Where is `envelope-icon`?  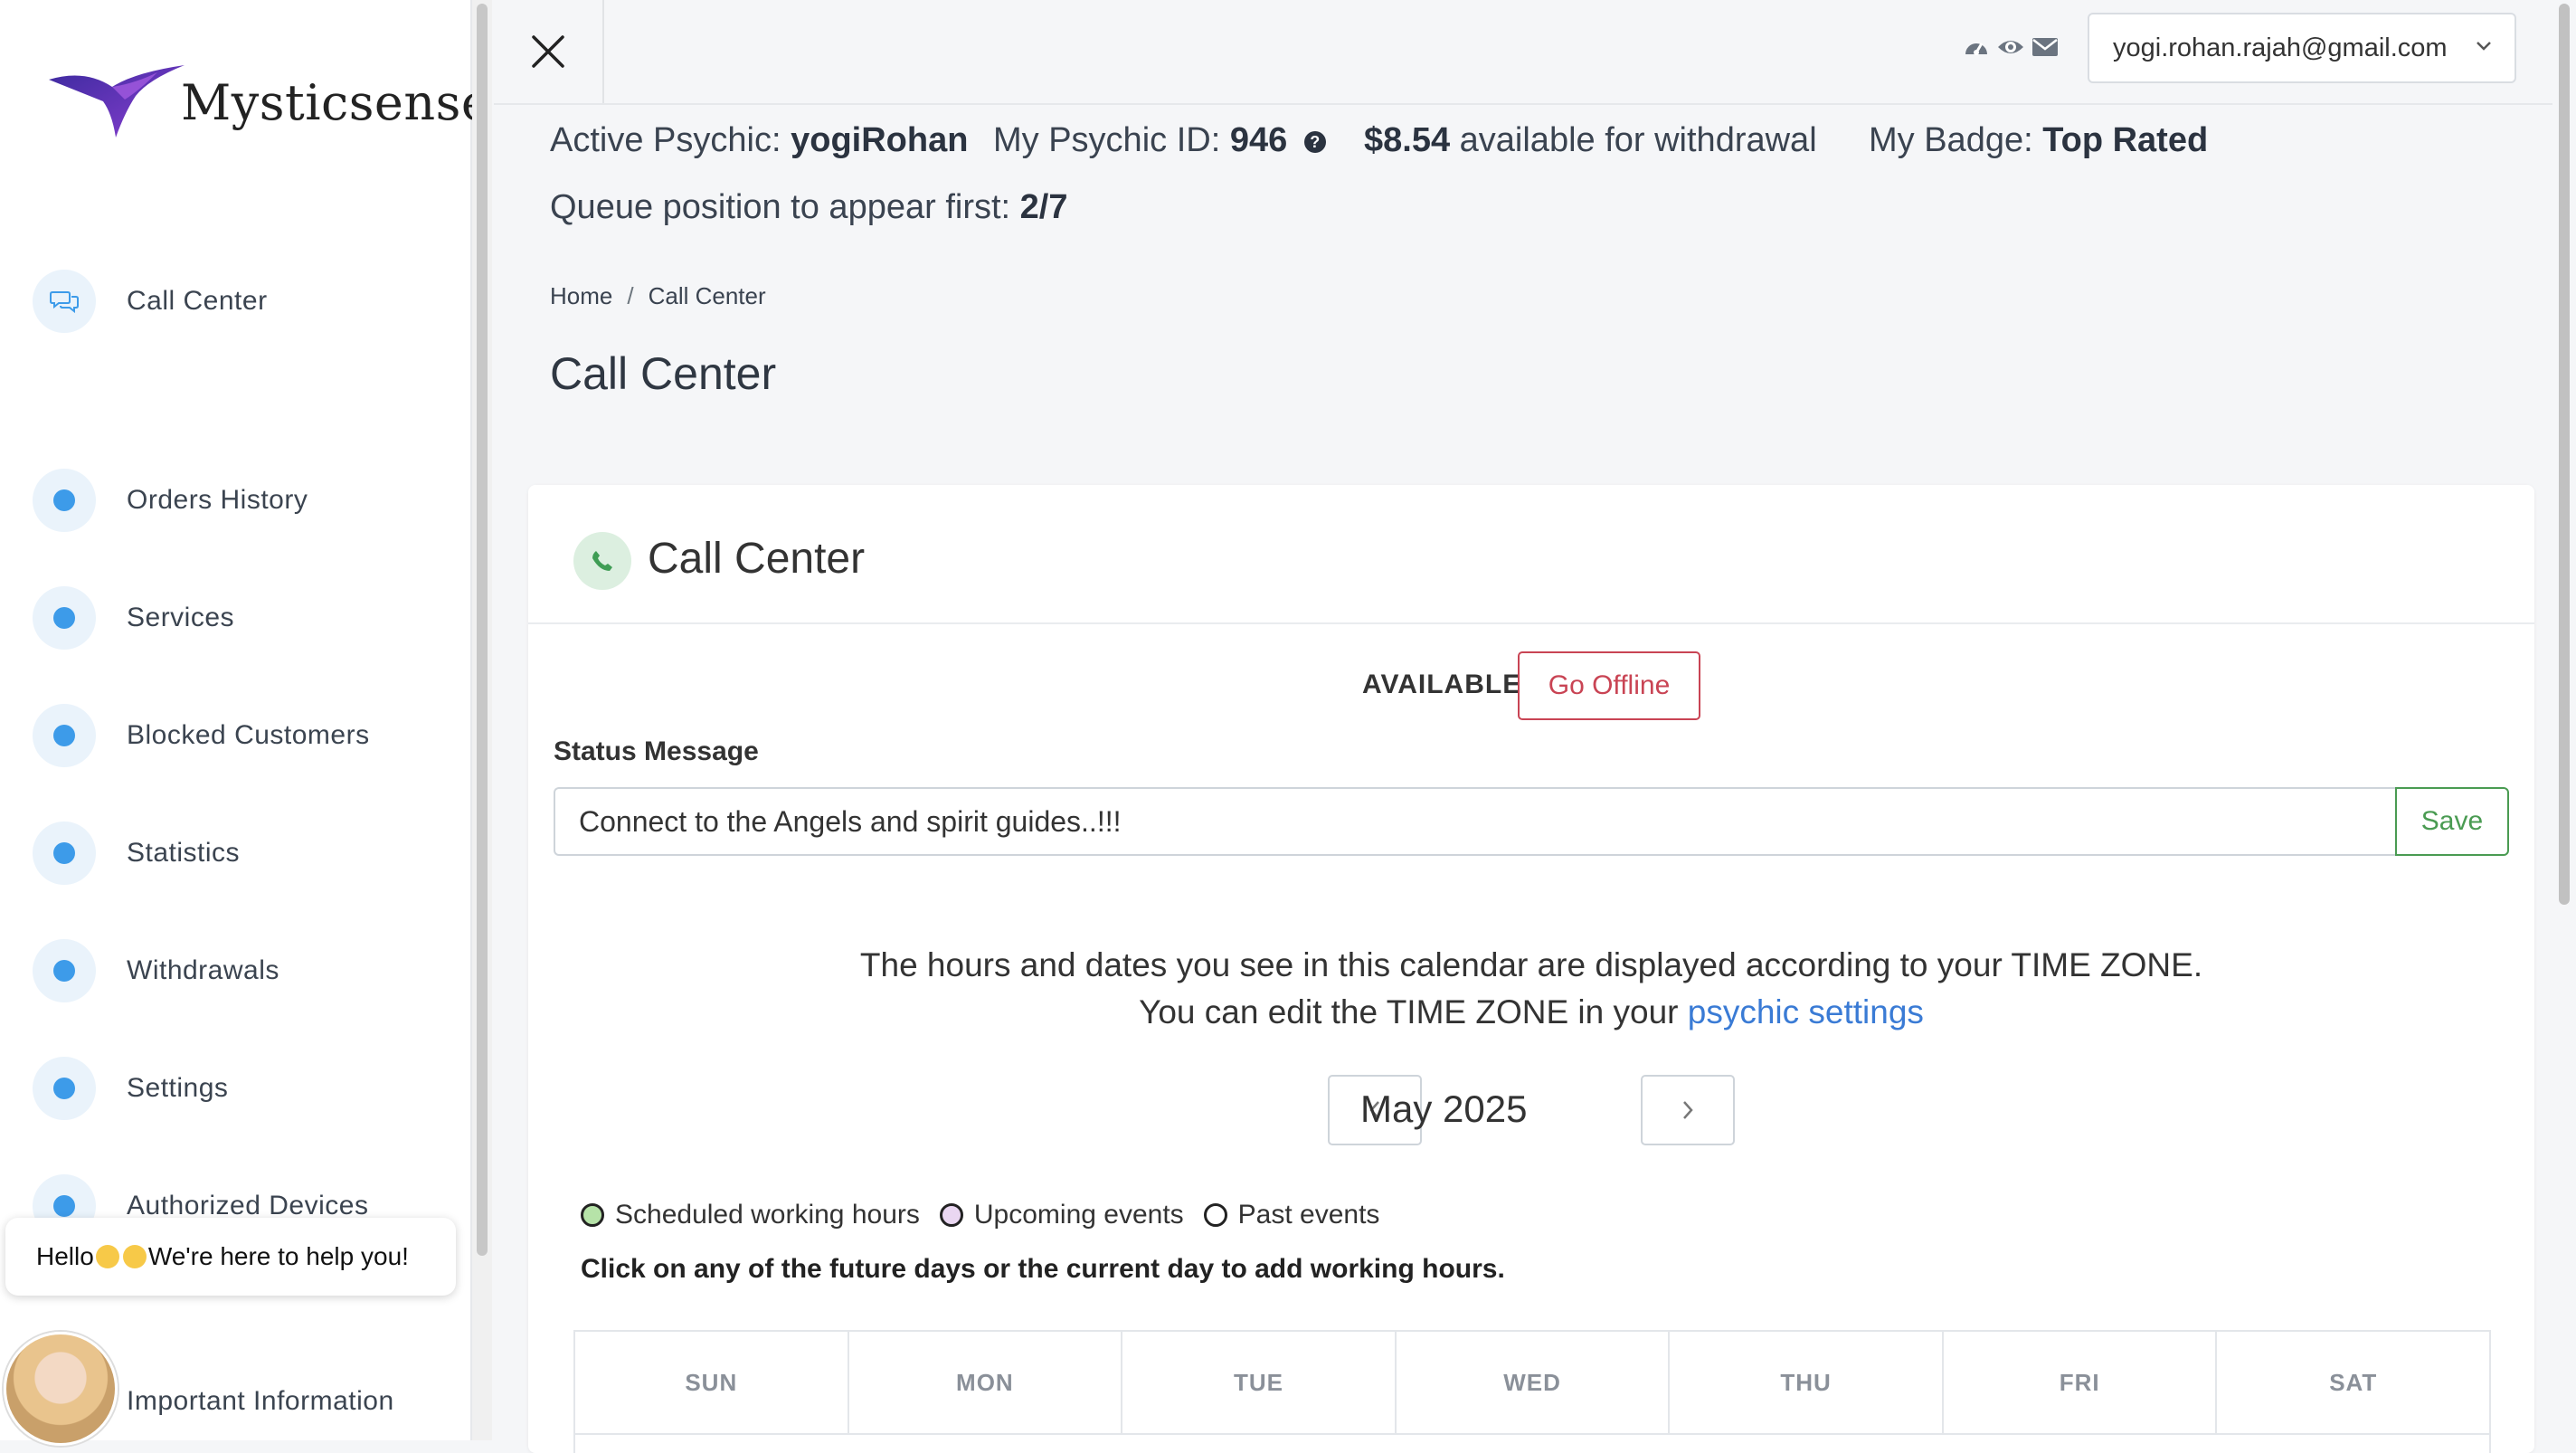
envelope-icon is located at coordinates (2045, 47).